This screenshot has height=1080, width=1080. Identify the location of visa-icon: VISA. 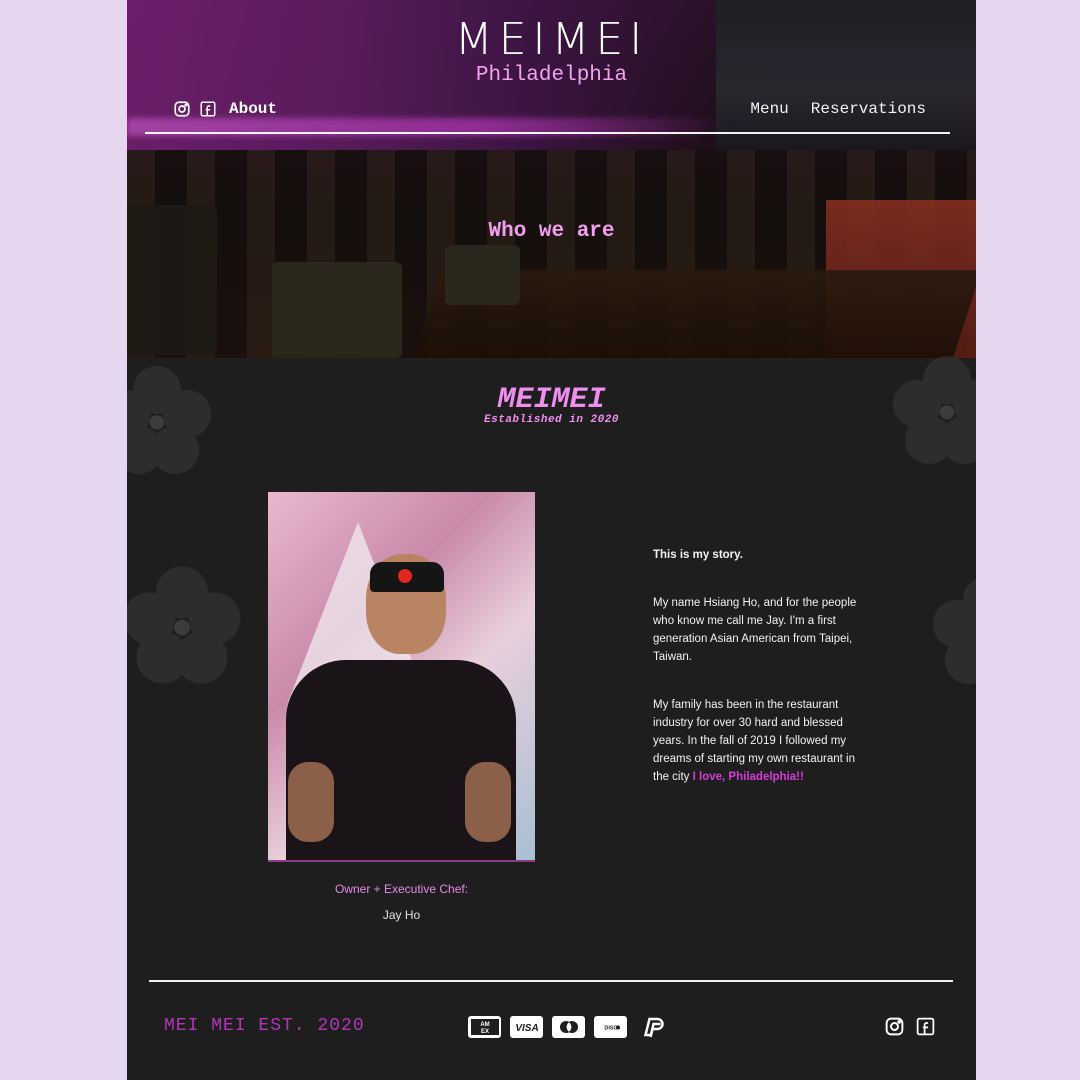
(526, 1027).